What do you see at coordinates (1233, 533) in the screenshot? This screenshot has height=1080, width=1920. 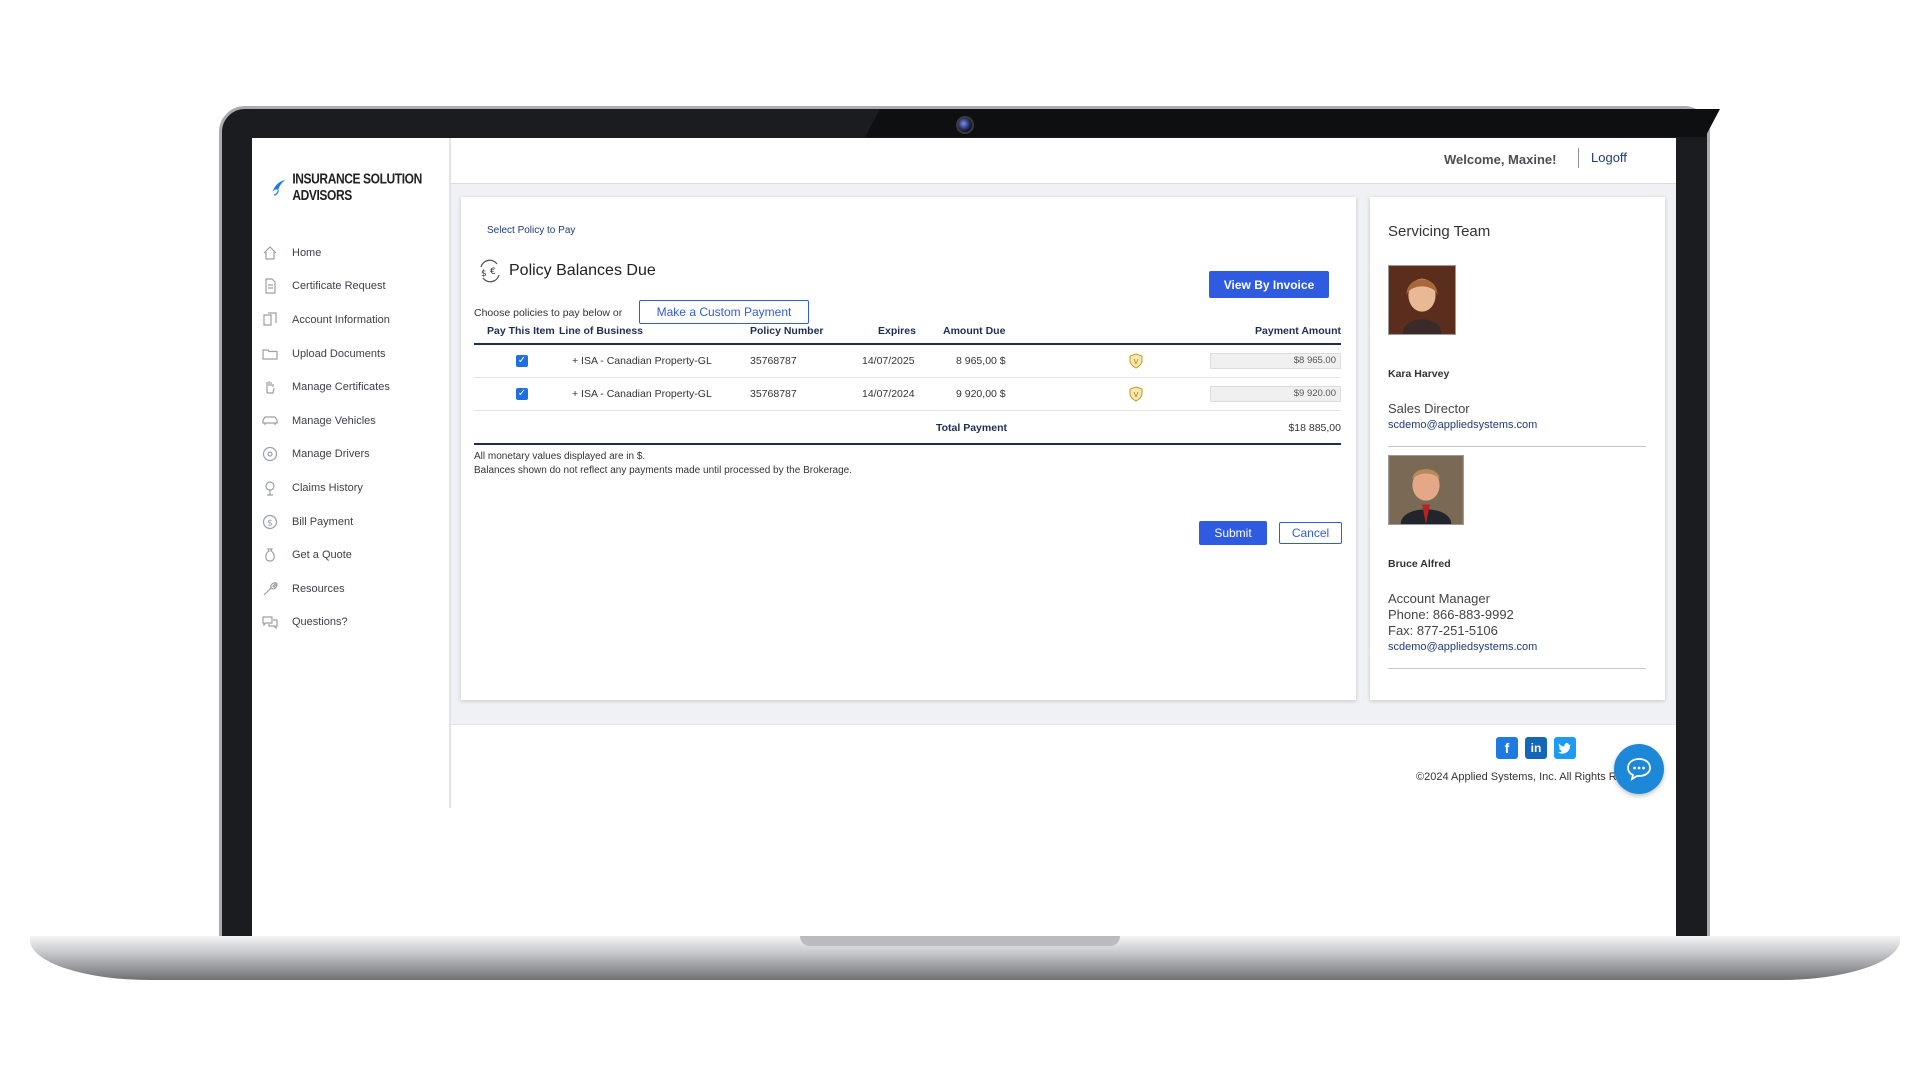 I see `submit-button: Submit` at bounding box center [1233, 533].